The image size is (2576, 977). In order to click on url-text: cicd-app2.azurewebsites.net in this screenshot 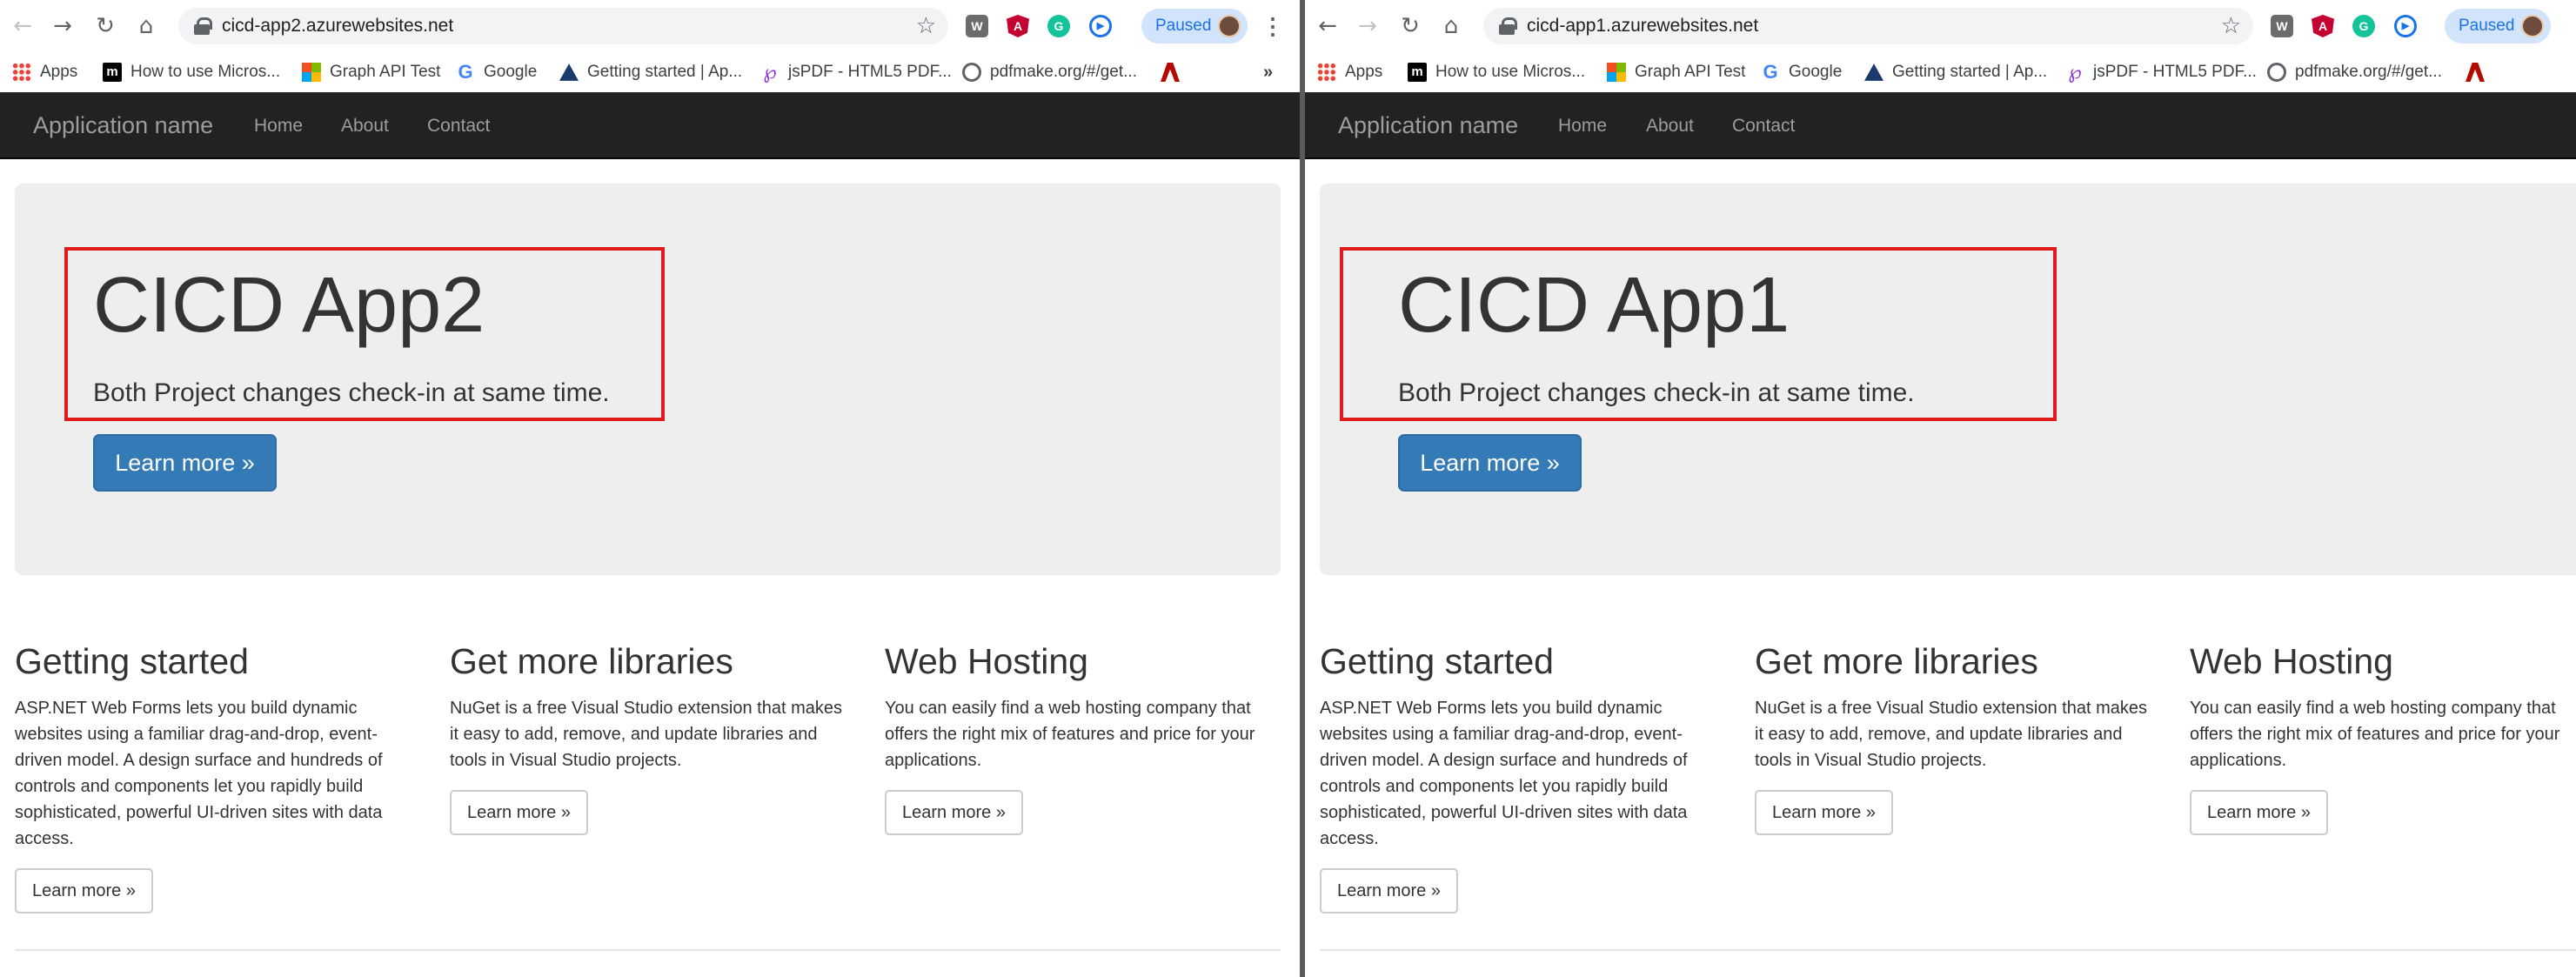, I will do `click(337, 26)`.